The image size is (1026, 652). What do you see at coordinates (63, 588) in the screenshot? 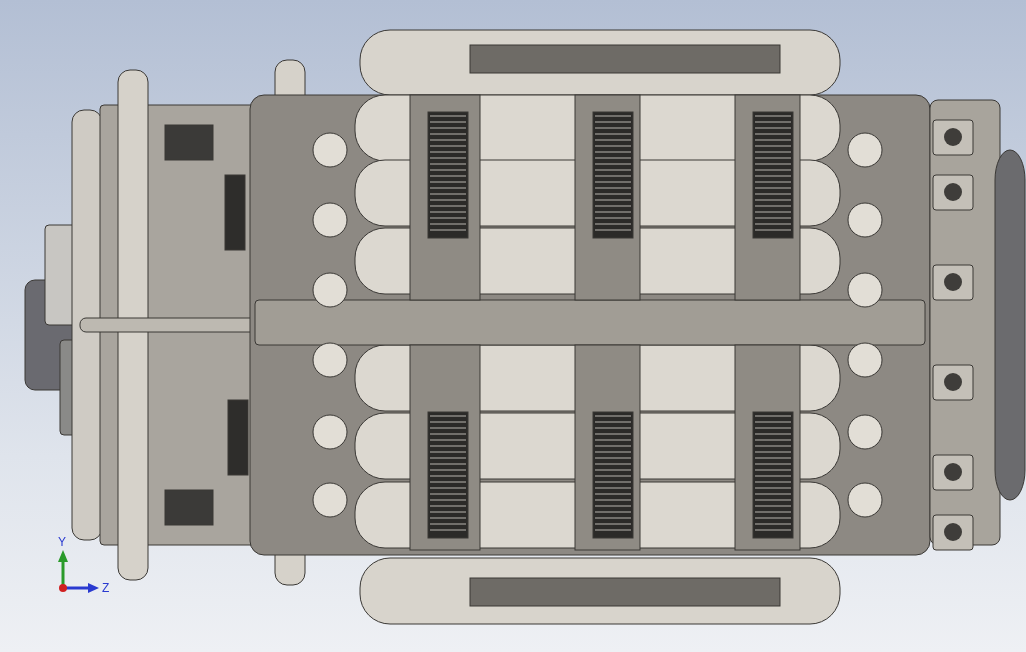
I see `axis-origin-icon` at bounding box center [63, 588].